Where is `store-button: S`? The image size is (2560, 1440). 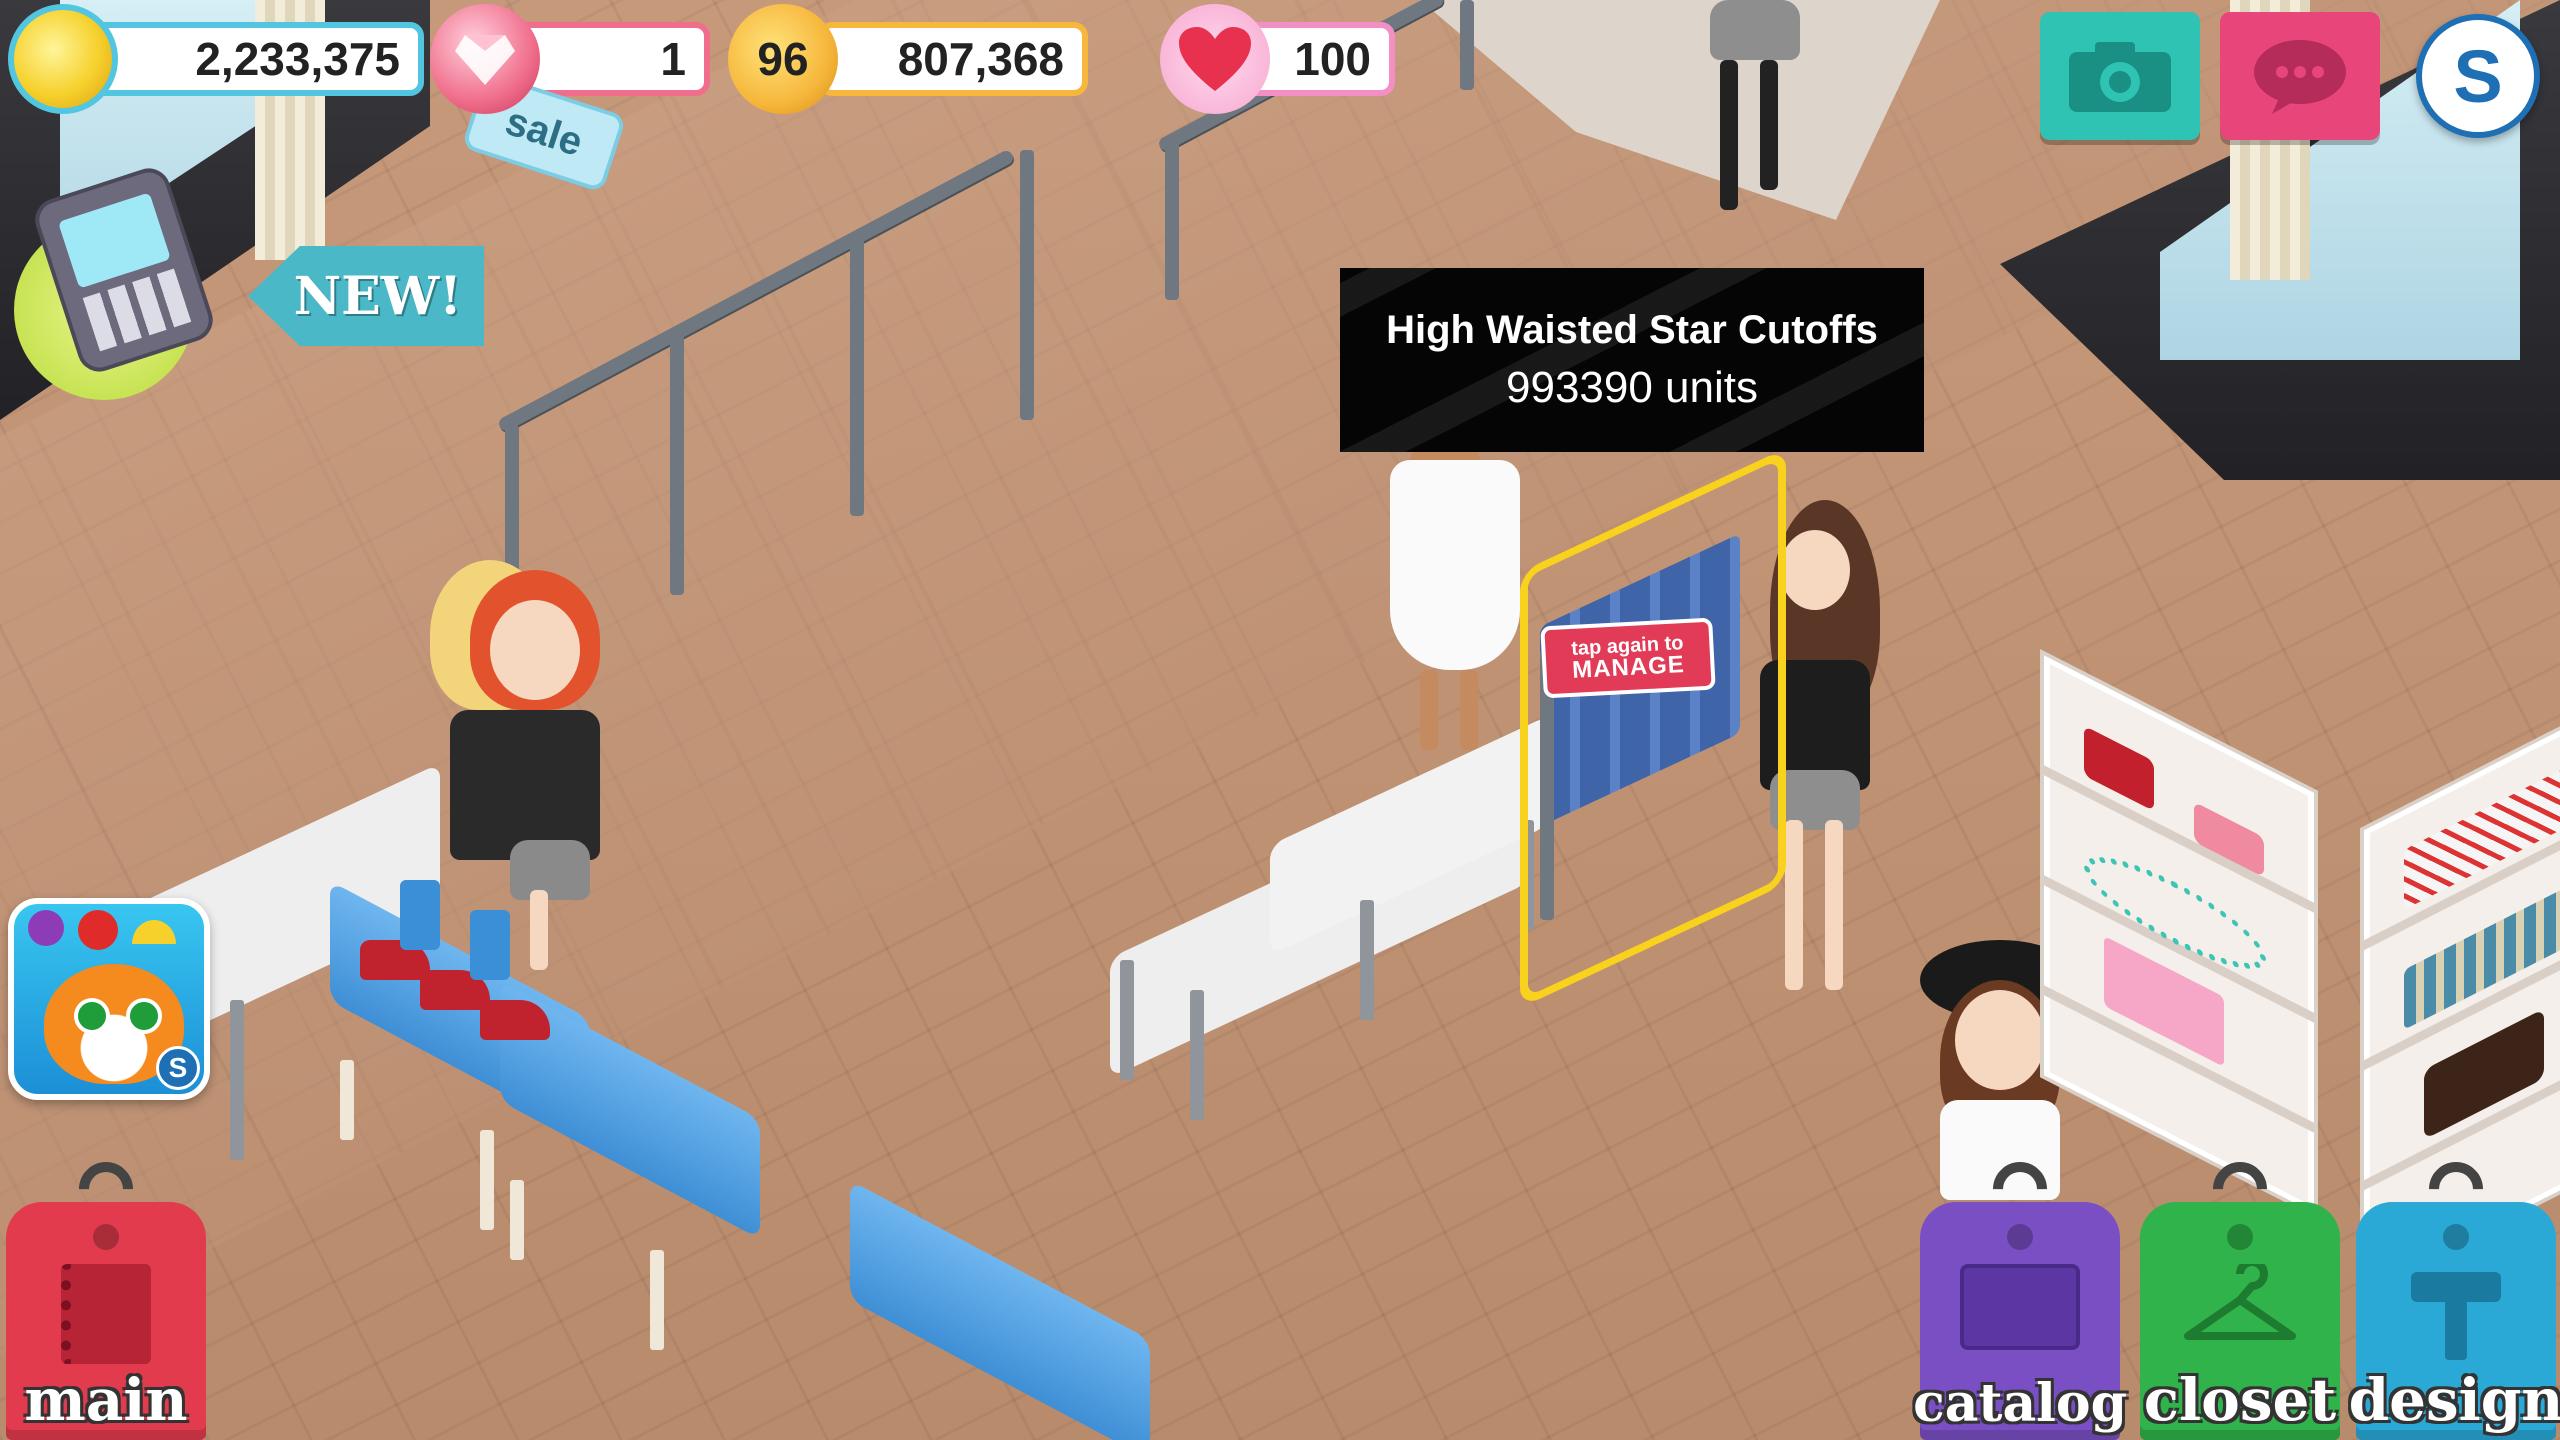 store-button: S is located at coordinates (2478, 76).